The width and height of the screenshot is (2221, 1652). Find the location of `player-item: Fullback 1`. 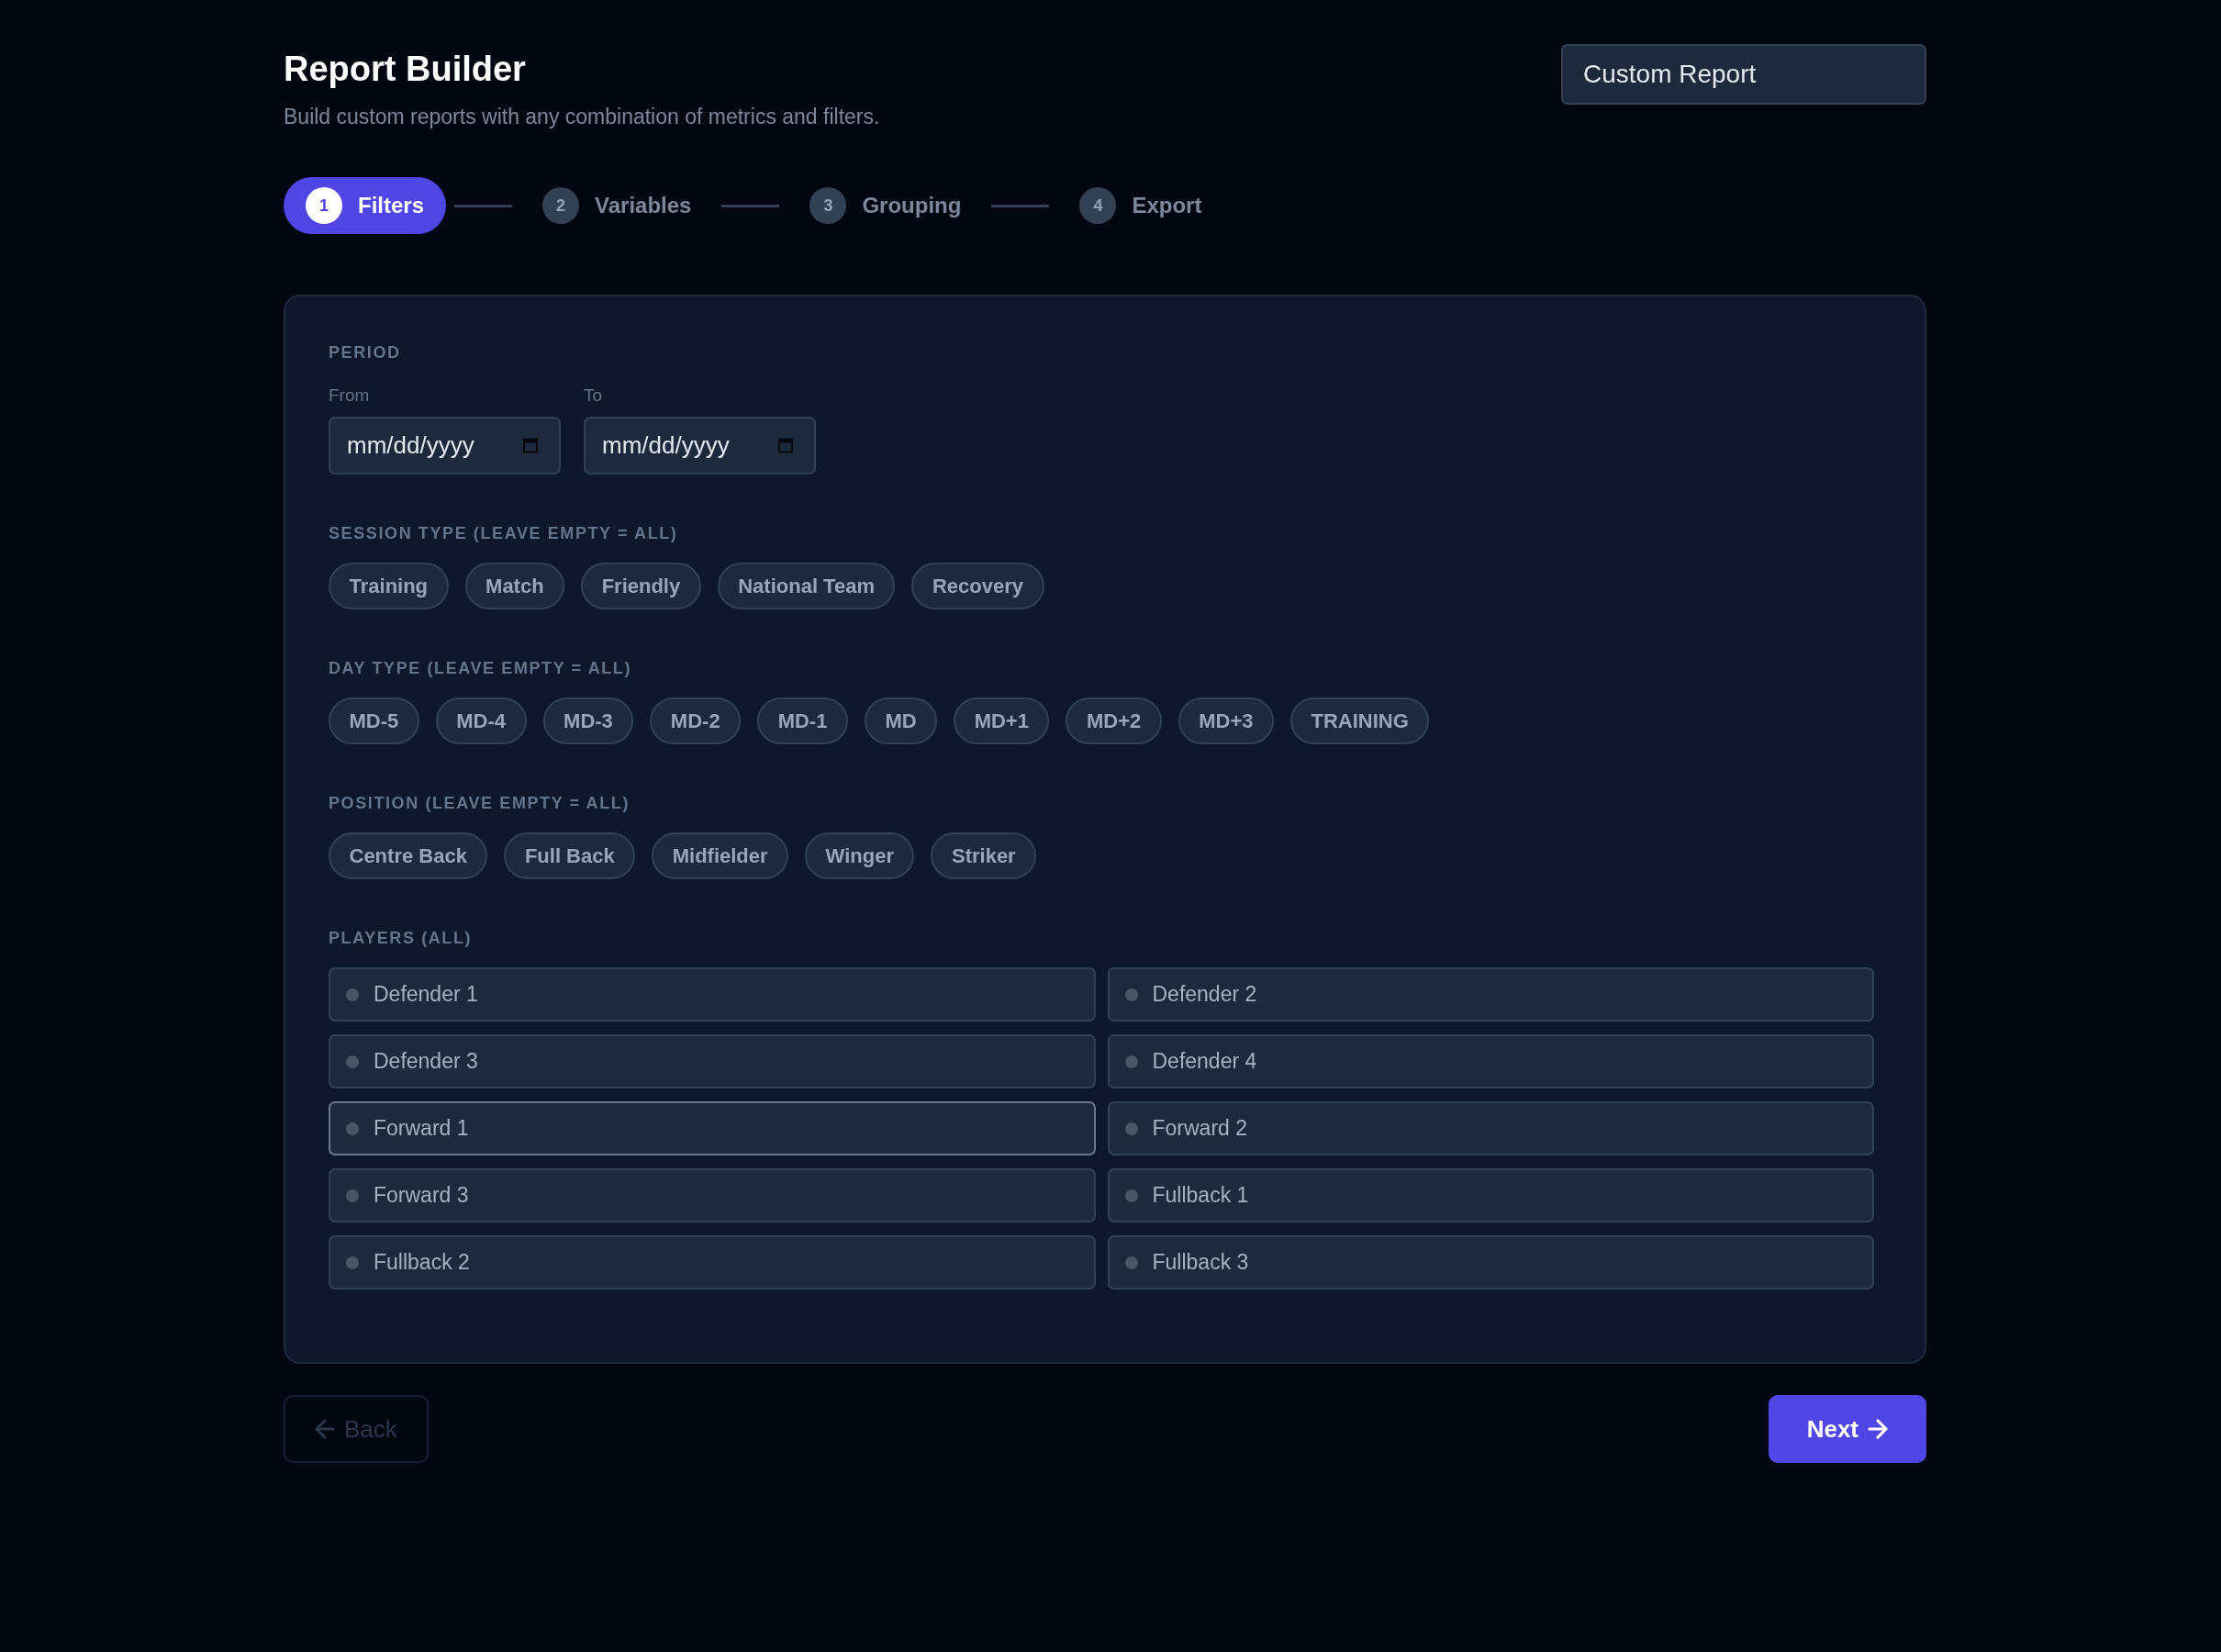

player-item: Fullback 1 is located at coordinates (1491, 1195).